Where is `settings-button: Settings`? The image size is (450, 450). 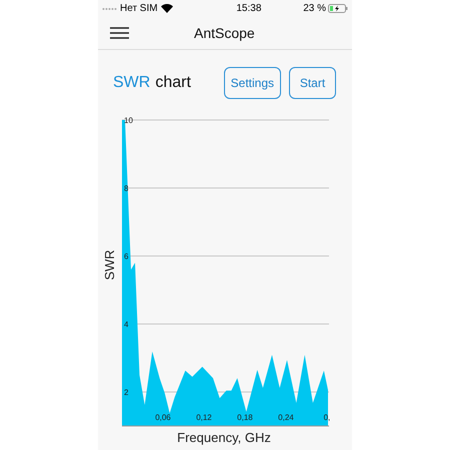 settings-button: Settings is located at coordinates (252, 82).